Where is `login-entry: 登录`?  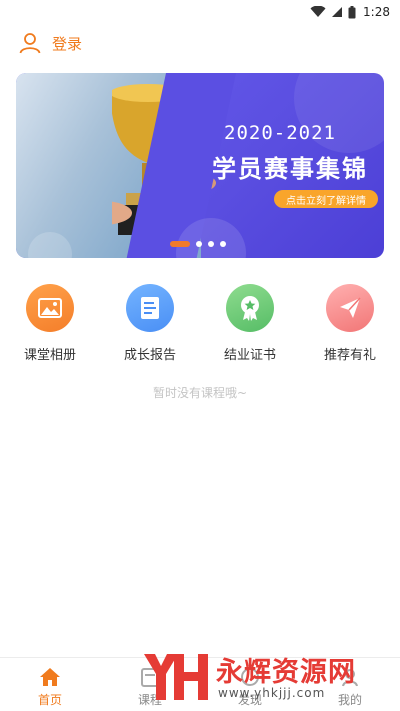 login-entry: 登录 is located at coordinates (50, 43).